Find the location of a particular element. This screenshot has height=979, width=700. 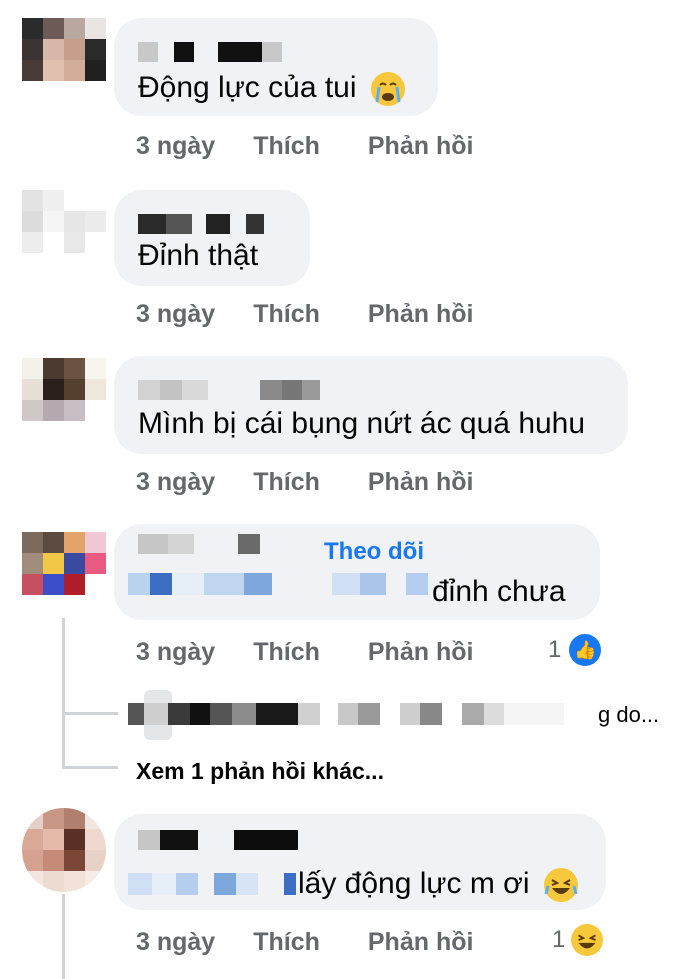

reaction-summary: 1 👍 is located at coordinates (575, 650).